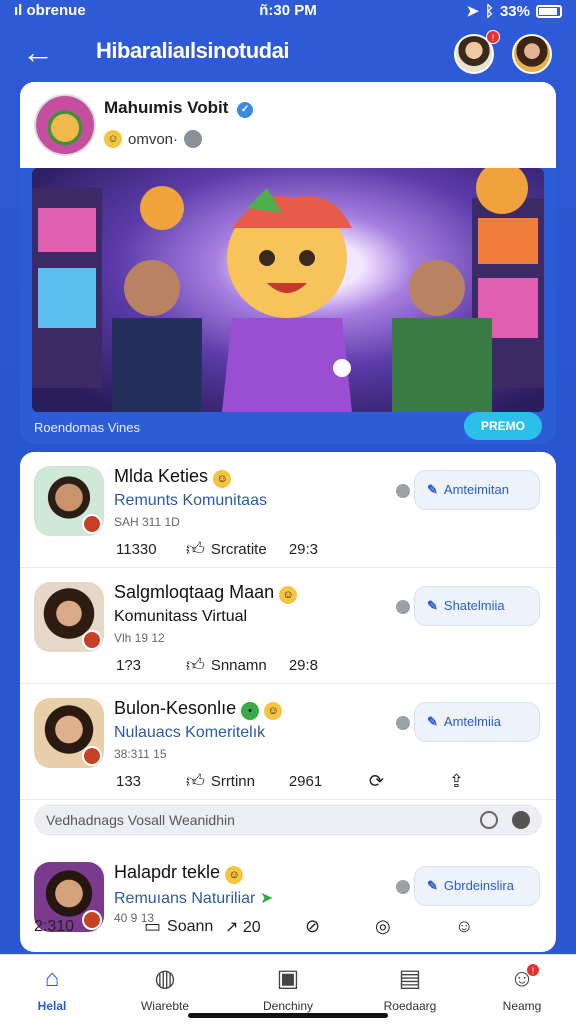 Image resolution: width=576 pixels, height=1024 pixels. What do you see at coordinates (238, 665) in the screenshot?
I see `like-label: Snnamn` at bounding box center [238, 665].